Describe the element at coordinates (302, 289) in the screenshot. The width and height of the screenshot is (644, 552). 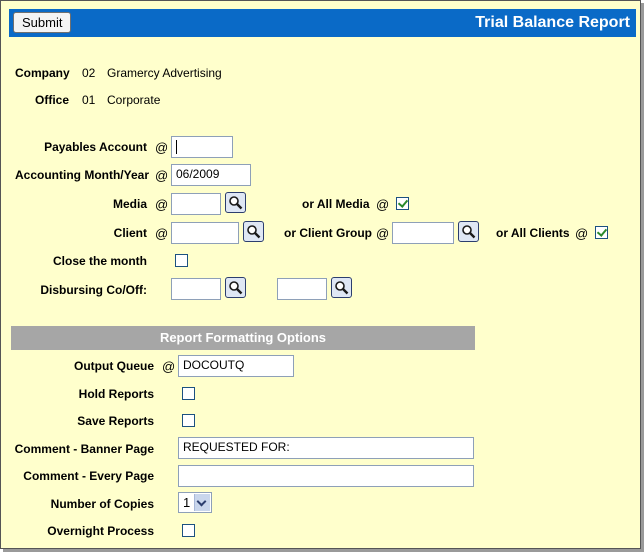
I see `disbursing-office-input` at that location.